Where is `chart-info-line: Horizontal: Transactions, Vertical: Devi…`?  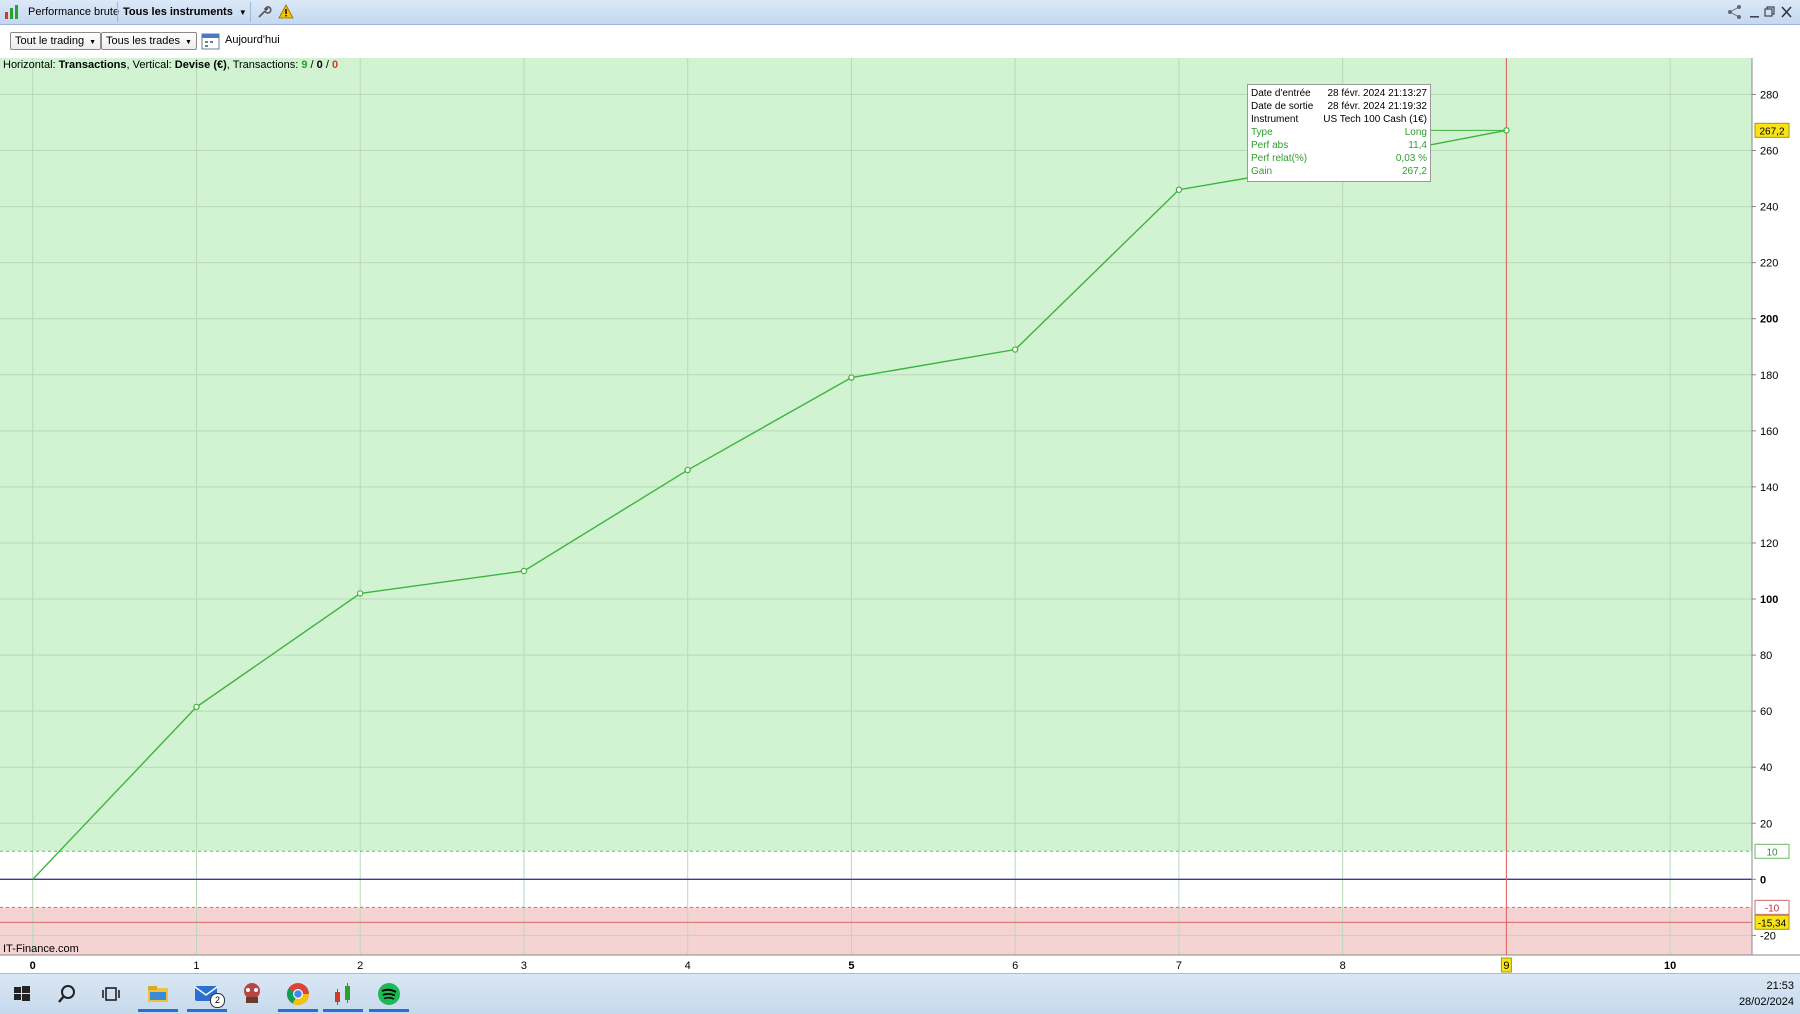
chart-info-line: Horizontal: Transactions, Vertical: Devi… is located at coordinates (170, 65).